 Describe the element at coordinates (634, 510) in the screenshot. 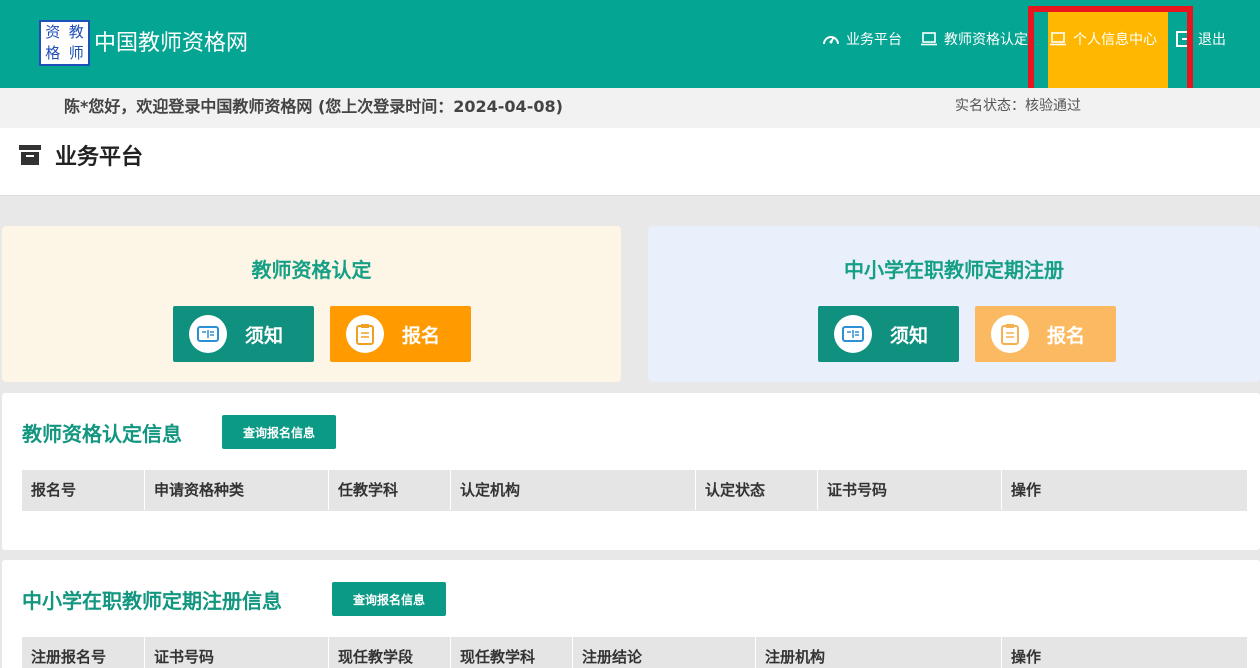

I see `table-divider` at that location.